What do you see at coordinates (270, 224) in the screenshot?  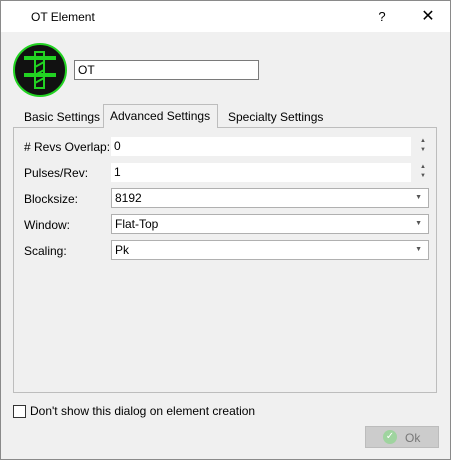 I see `window-select: Flat-Top ▼` at bounding box center [270, 224].